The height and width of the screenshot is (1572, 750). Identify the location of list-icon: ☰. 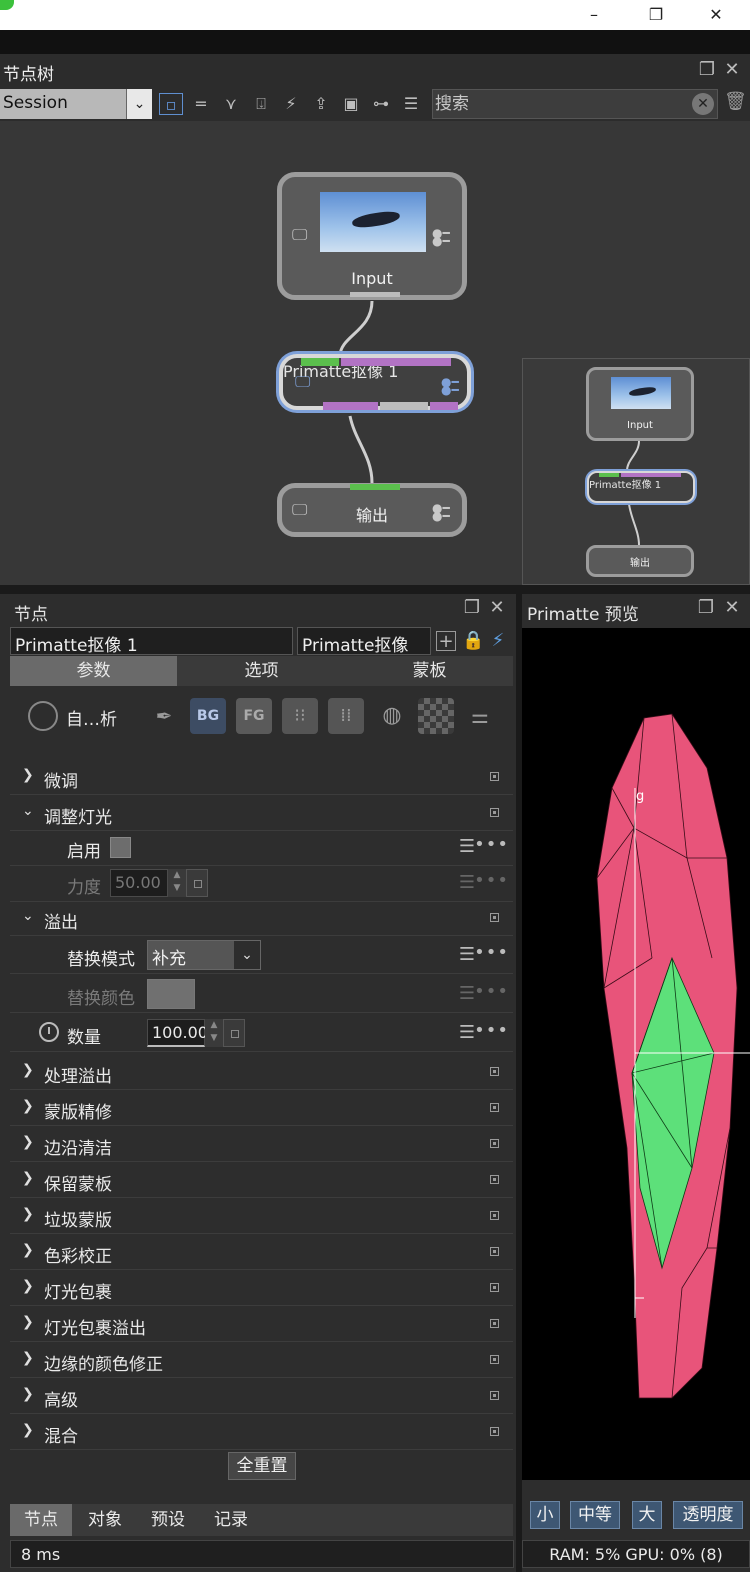
(411, 104).